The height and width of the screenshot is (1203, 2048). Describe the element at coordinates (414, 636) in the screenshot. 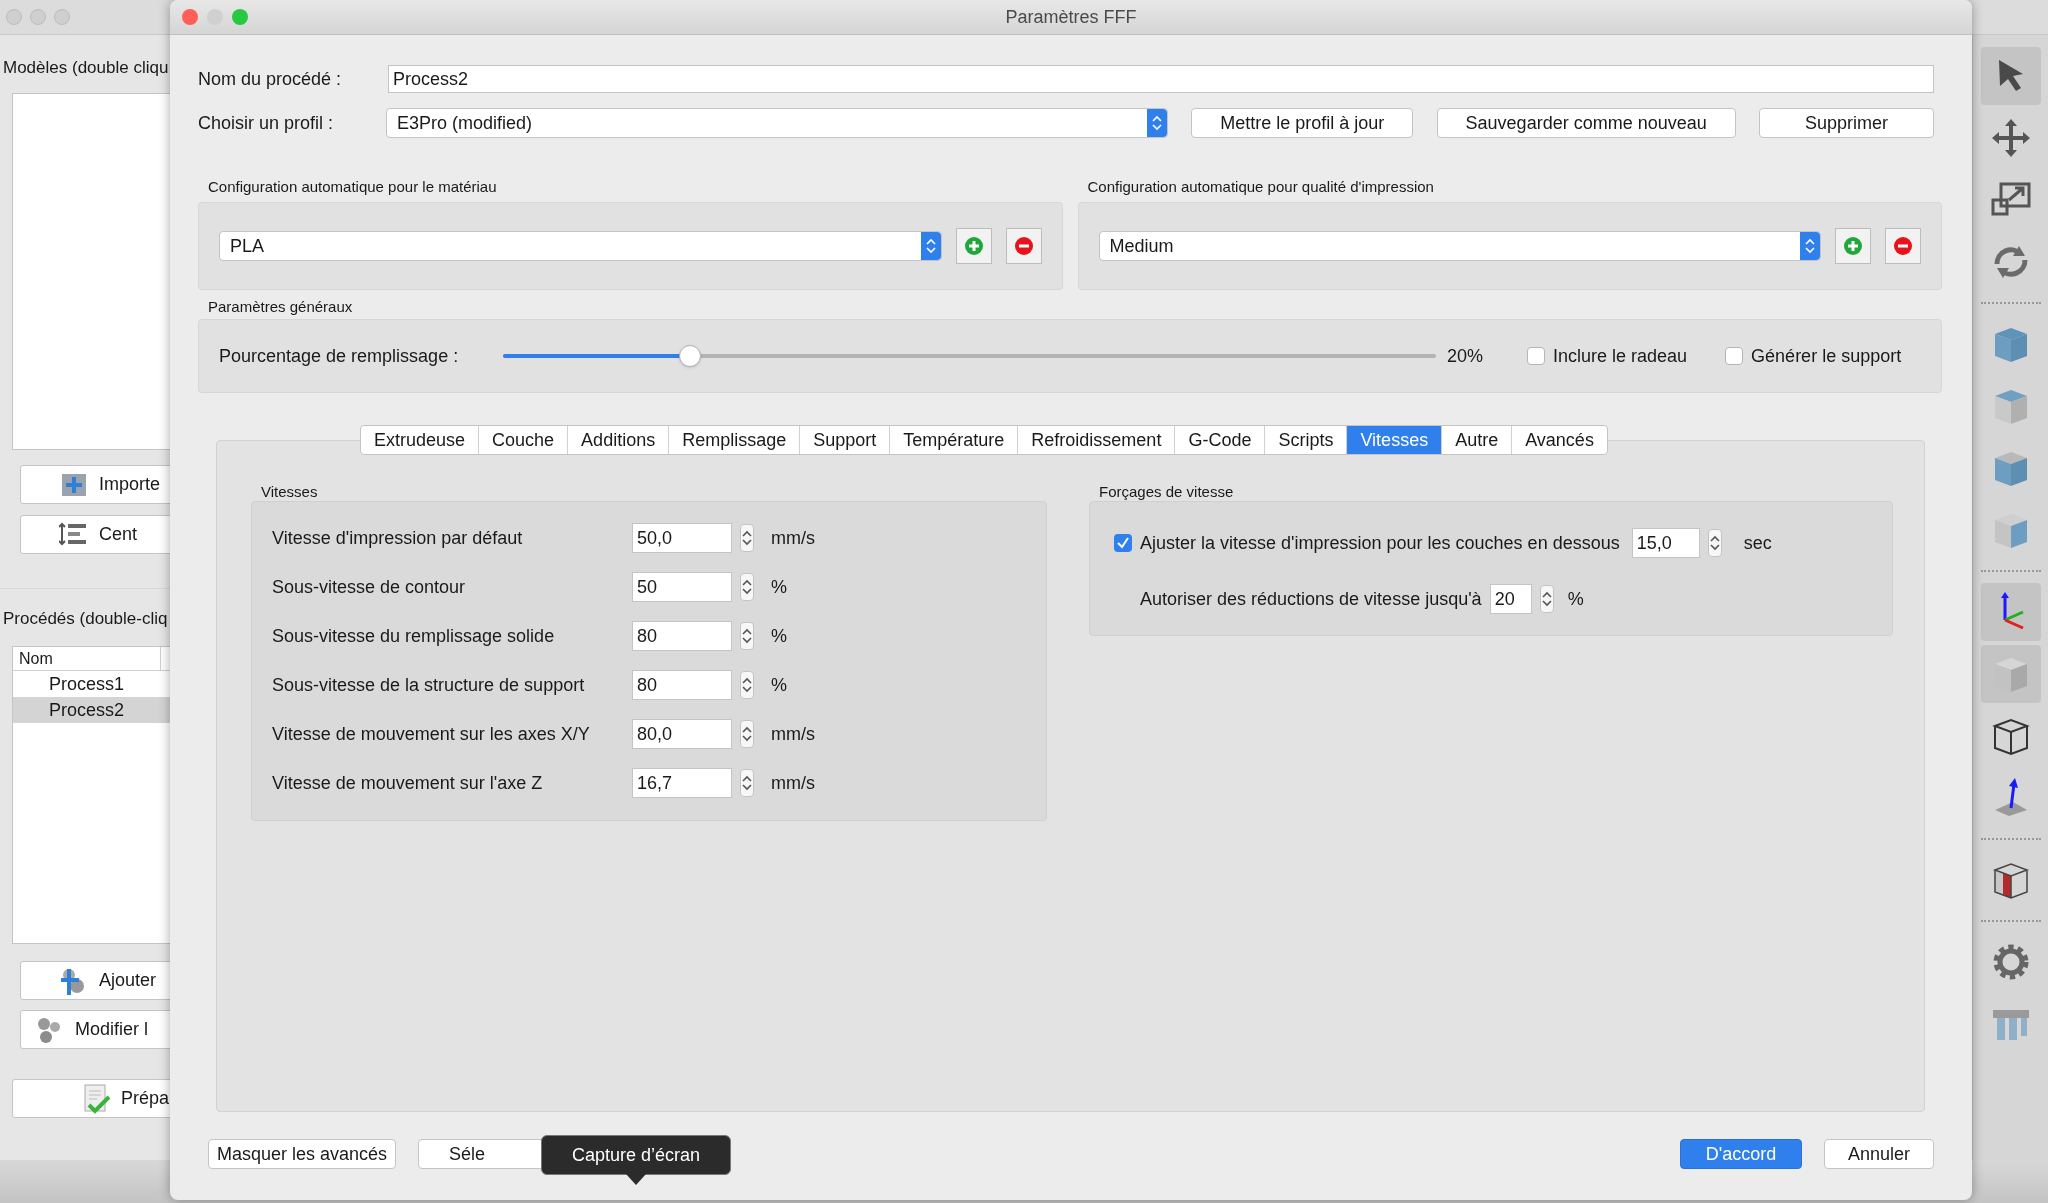

I see `field-label: Sous-vitesse du remplissage solide` at that location.